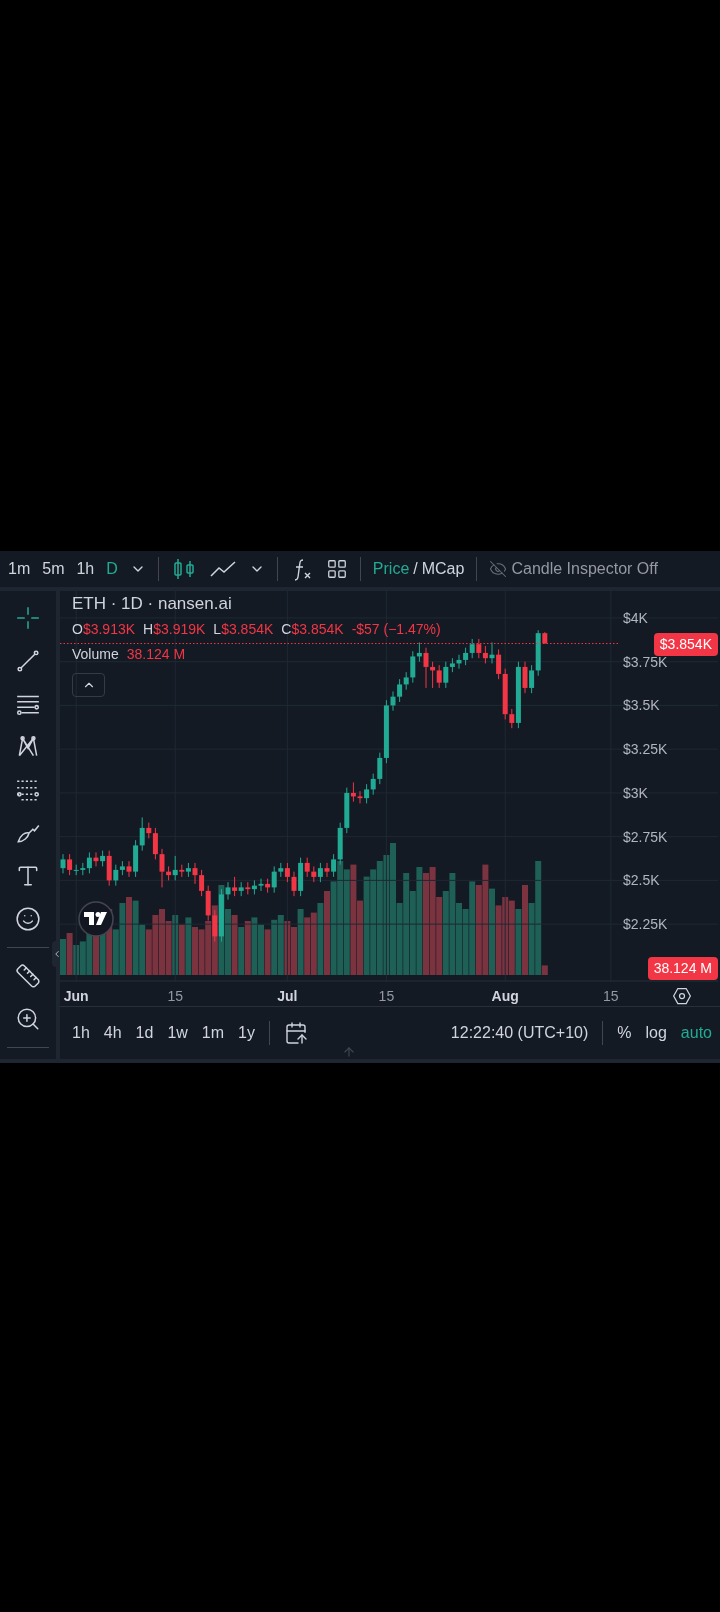  I want to click on zoom-in-icon, so click(28, 1019).